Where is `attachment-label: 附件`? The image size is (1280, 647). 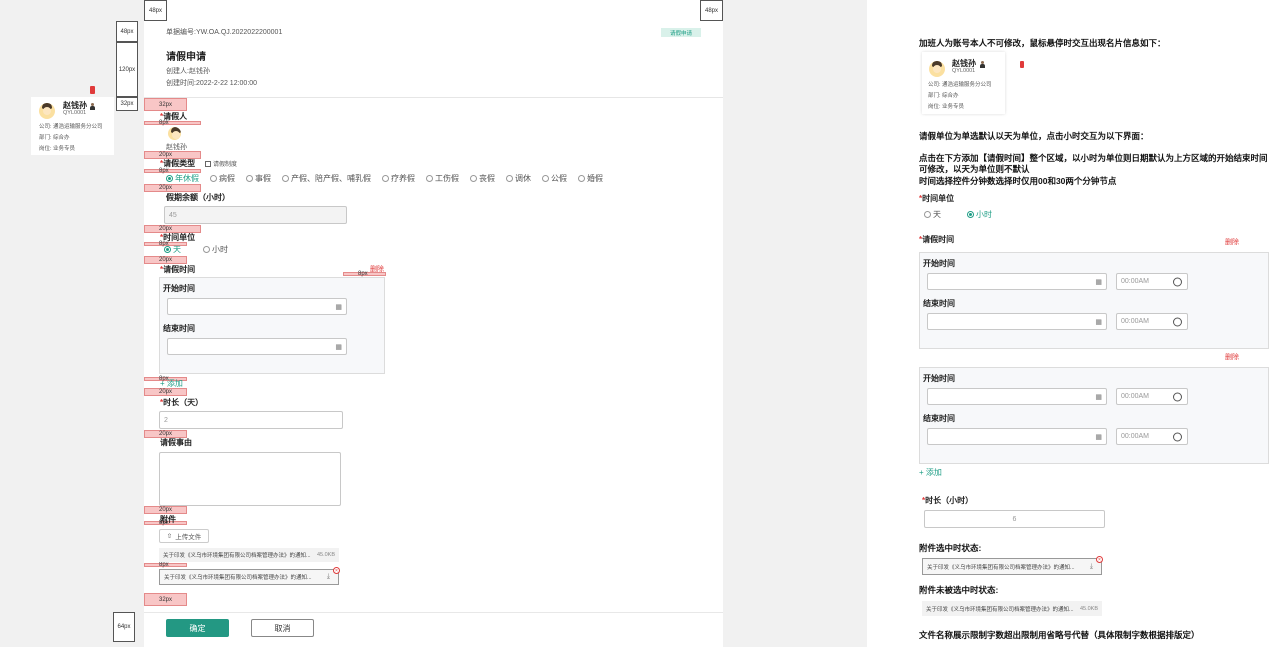
attachment-label: 附件 is located at coordinates (168, 519).